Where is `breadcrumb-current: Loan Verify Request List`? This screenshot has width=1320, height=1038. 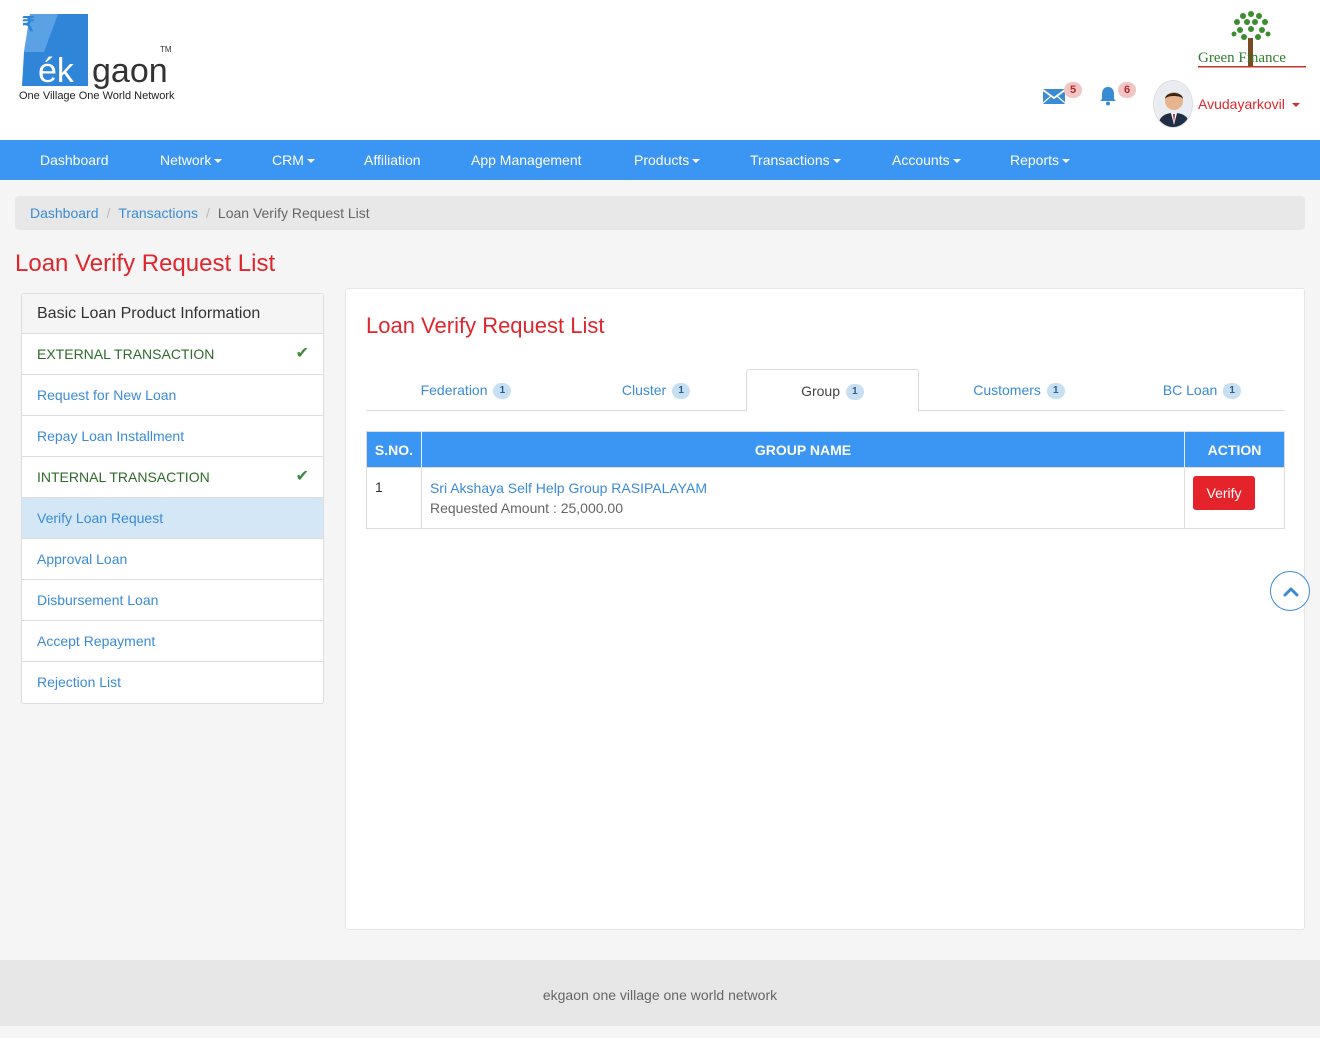 breadcrumb-current: Loan Verify Request List is located at coordinates (293, 213).